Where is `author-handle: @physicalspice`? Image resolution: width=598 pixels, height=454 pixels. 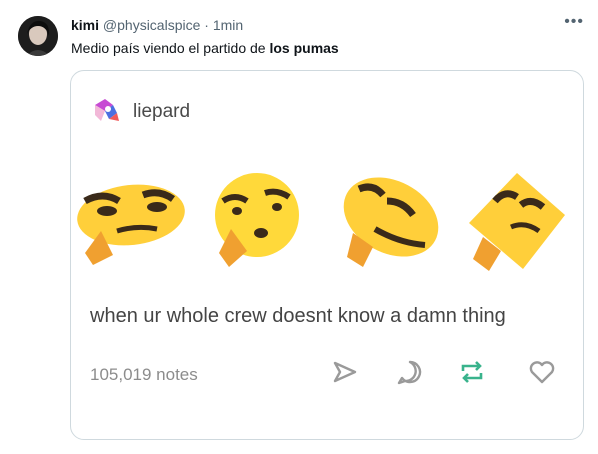
author-handle: @physicalspice is located at coordinates (151, 25).